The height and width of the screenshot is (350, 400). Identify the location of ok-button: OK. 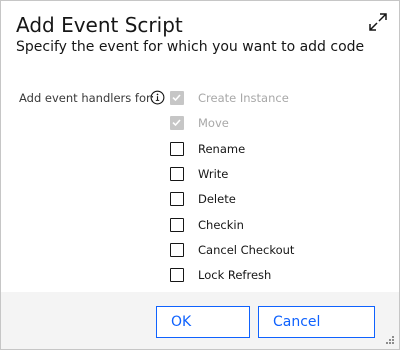
(203, 322).